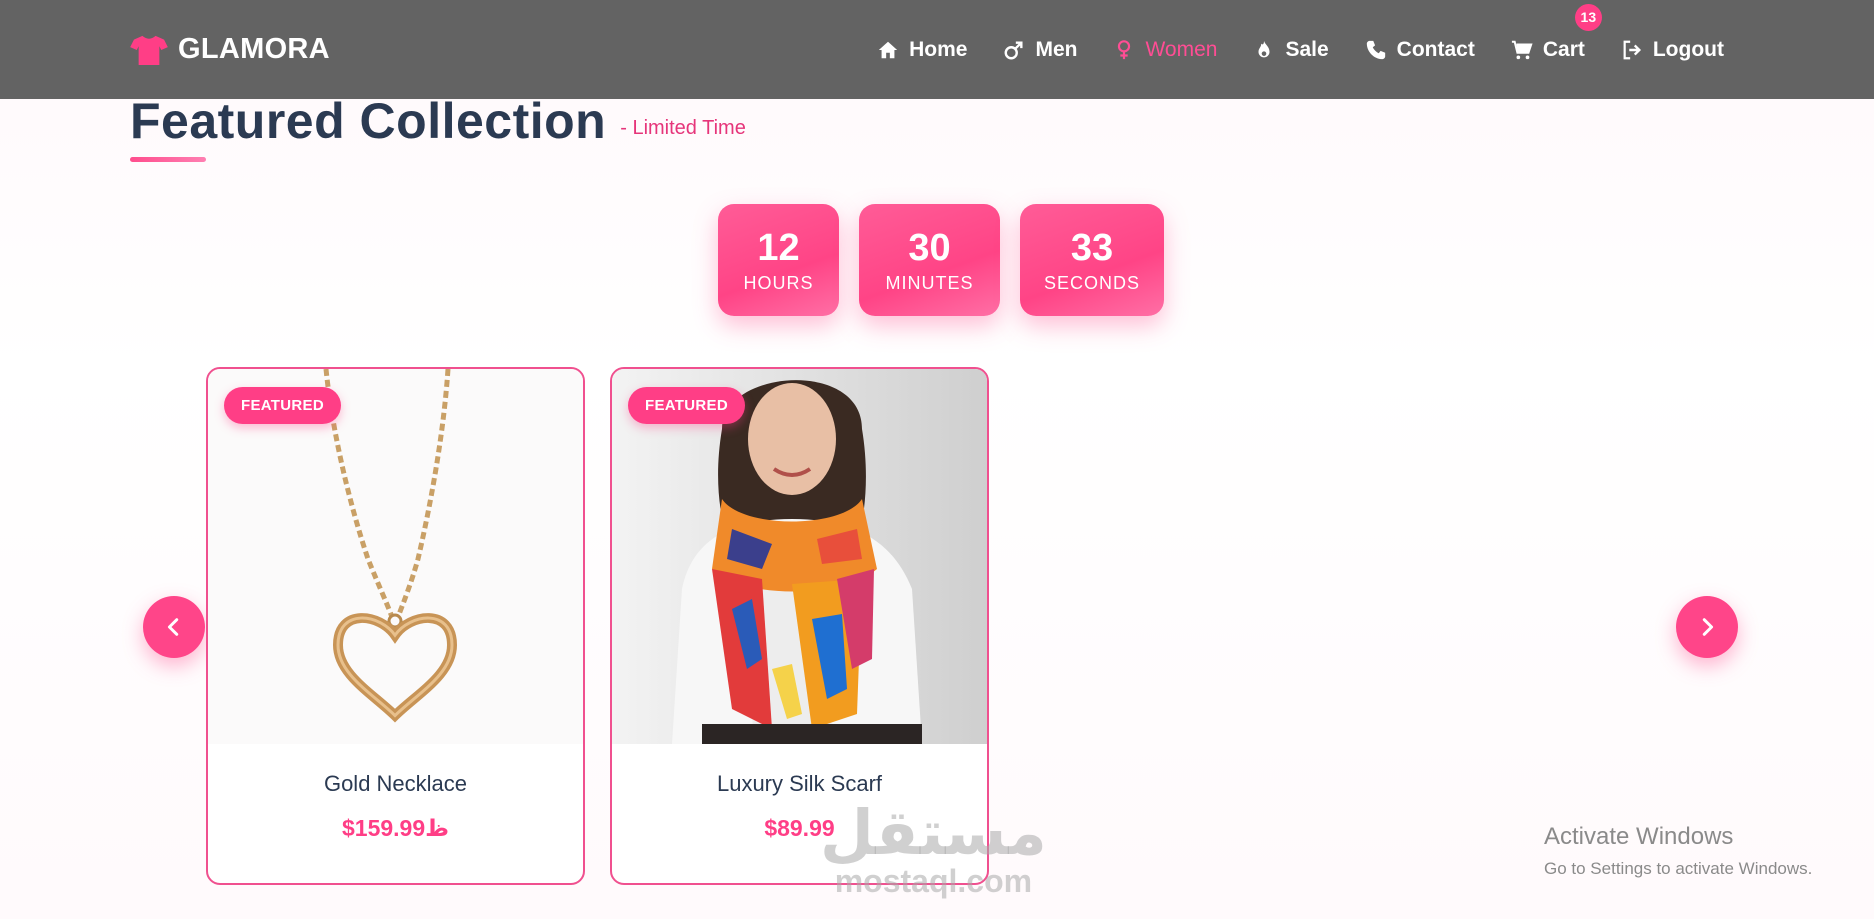 This screenshot has height=919, width=1874. I want to click on carousel-prev-button, so click(174, 627).